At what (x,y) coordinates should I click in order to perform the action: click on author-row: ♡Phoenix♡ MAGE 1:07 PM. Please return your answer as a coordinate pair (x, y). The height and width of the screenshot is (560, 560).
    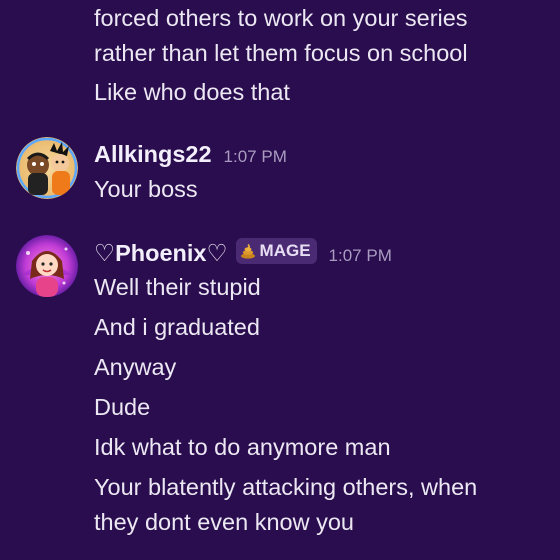
    Looking at the image, I should click on (243, 252).